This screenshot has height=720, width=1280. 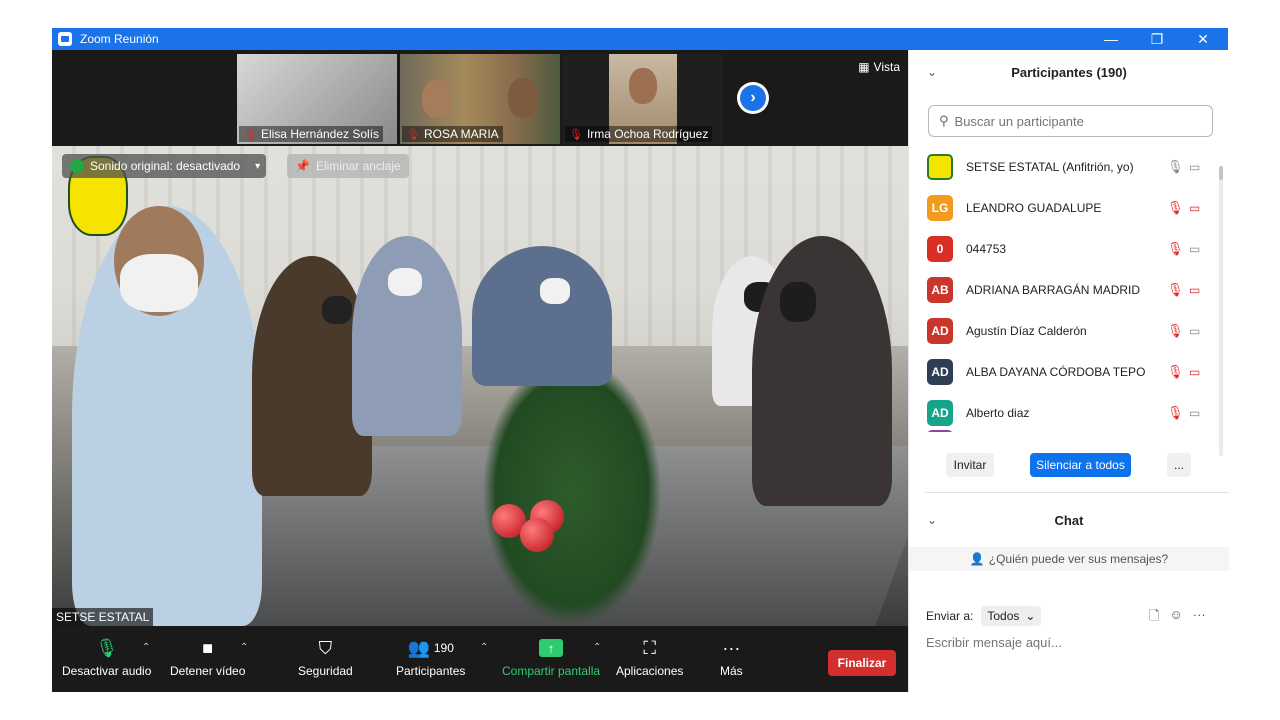 I want to click on original-sound-label: Sonido original: desactivado, so click(x=165, y=166).